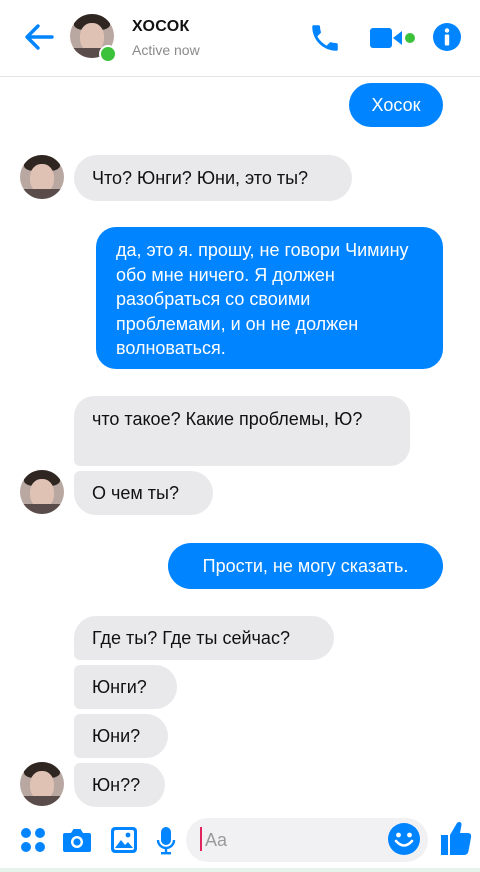 The height and width of the screenshot is (872, 480). What do you see at coordinates (121, 736) in the screenshot?
I see `message-bubble-incoming: Юни?` at bounding box center [121, 736].